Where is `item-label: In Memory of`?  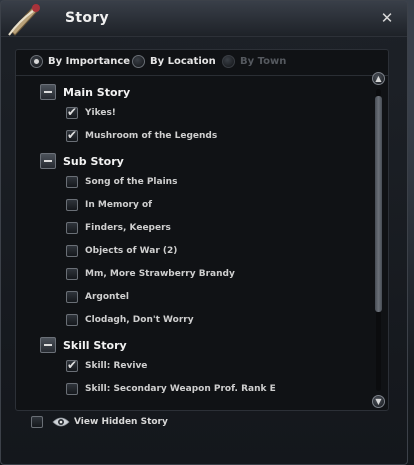
item-label: In Memory of is located at coordinates (119, 205).